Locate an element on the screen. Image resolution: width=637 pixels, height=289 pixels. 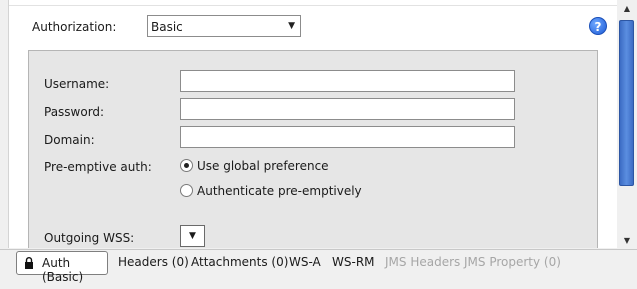
tab-headers: Headers (0) is located at coordinates (153, 262).